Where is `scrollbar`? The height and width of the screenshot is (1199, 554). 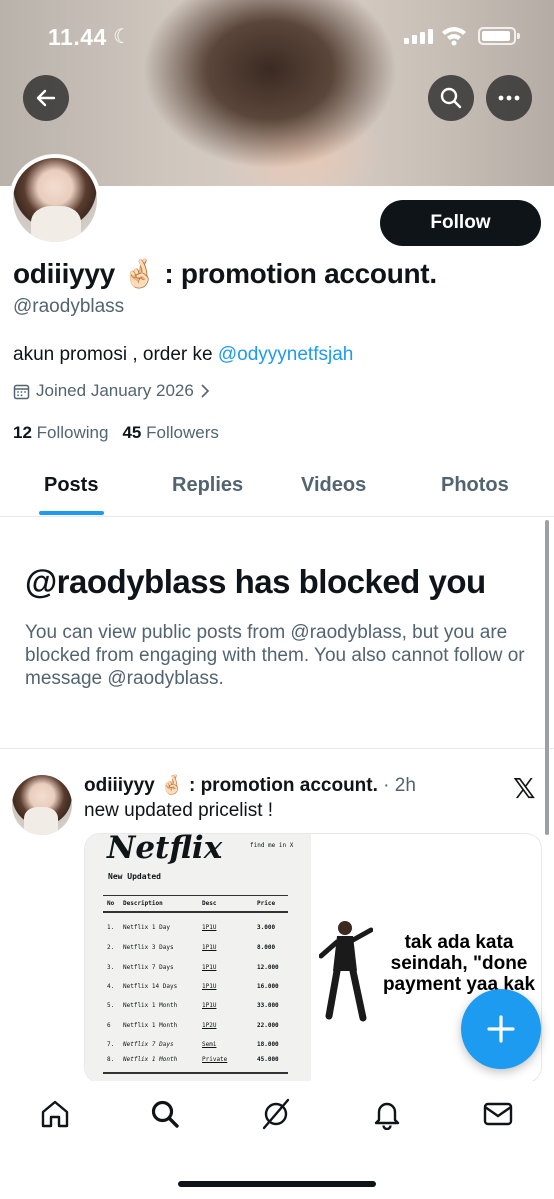 scrollbar is located at coordinates (547, 677).